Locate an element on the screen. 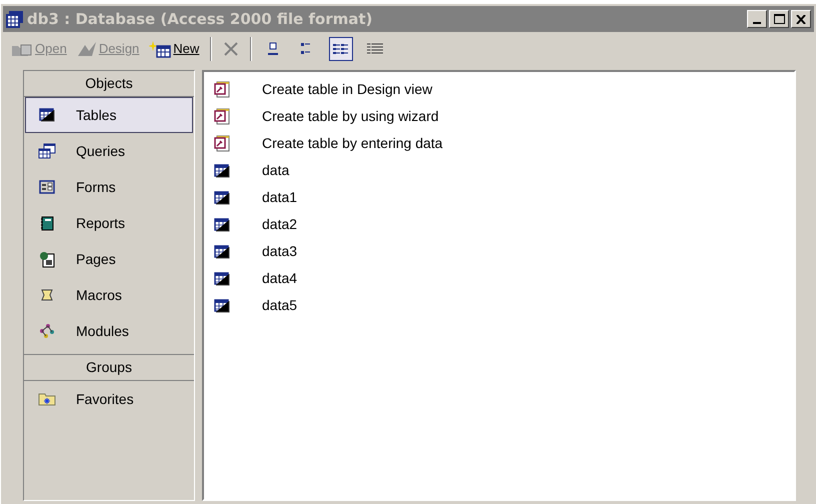  form-icon is located at coordinates (47, 187).